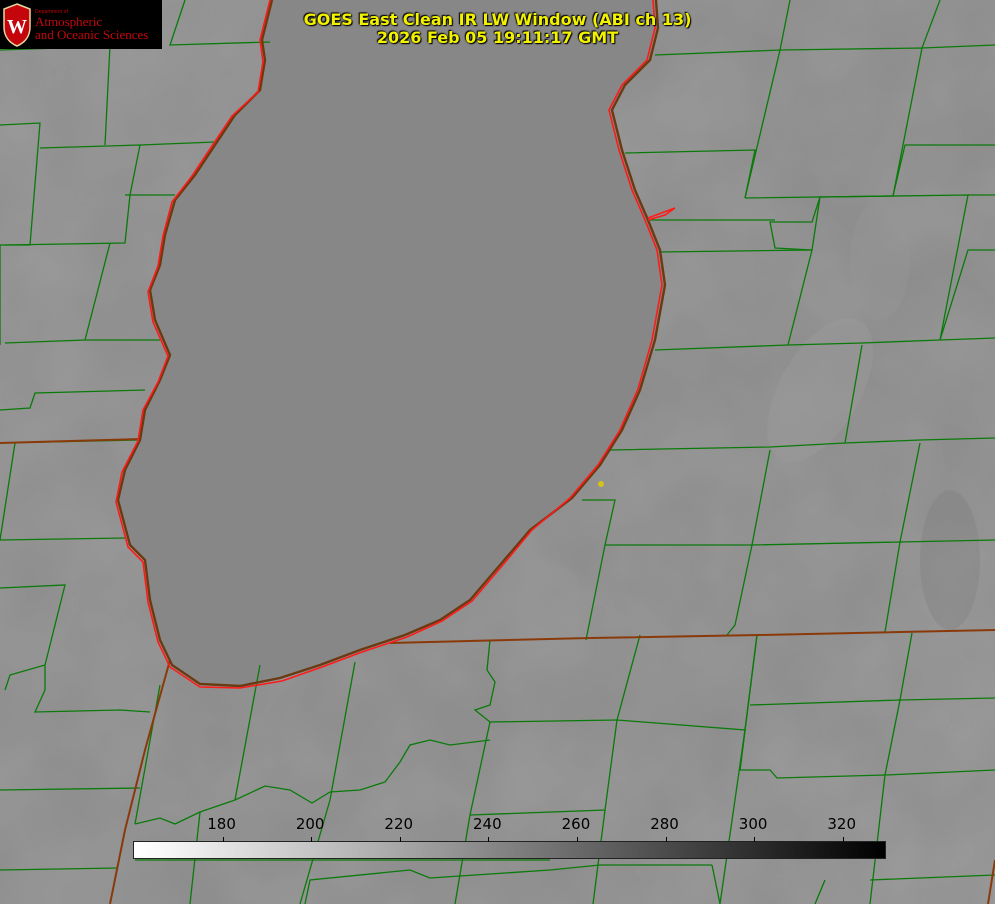 This screenshot has width=995, height=904. Describe the element at coordinates (509, 848) in the screenshot. I see `temperature-colorbar` at that location.